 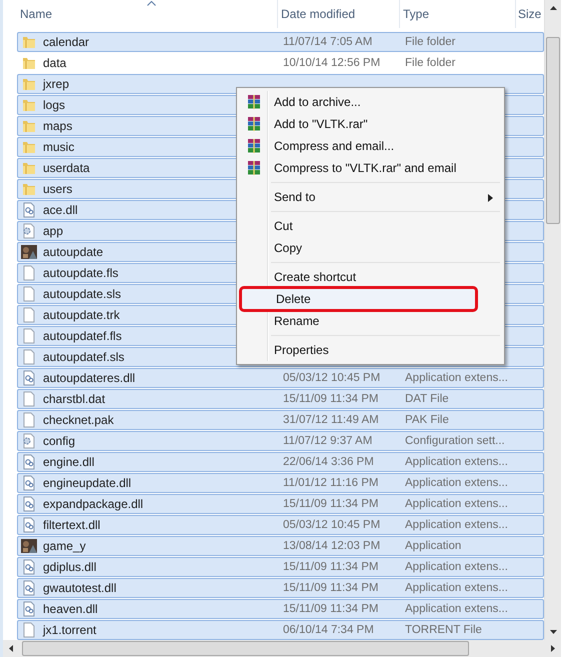 I want to click on file-name: gwautotest.dll, so click(x=79, y=588).